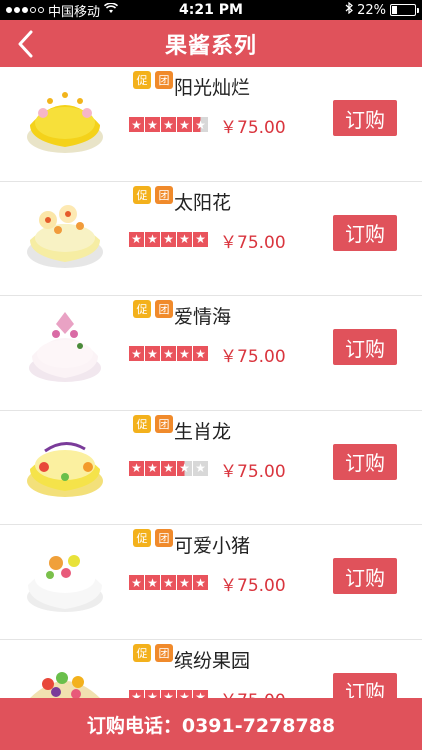 The image size is (422, 750). Describe the element at coordinates (203, 317) in the screenshot. I see `product-name: 爱情海` at that location.